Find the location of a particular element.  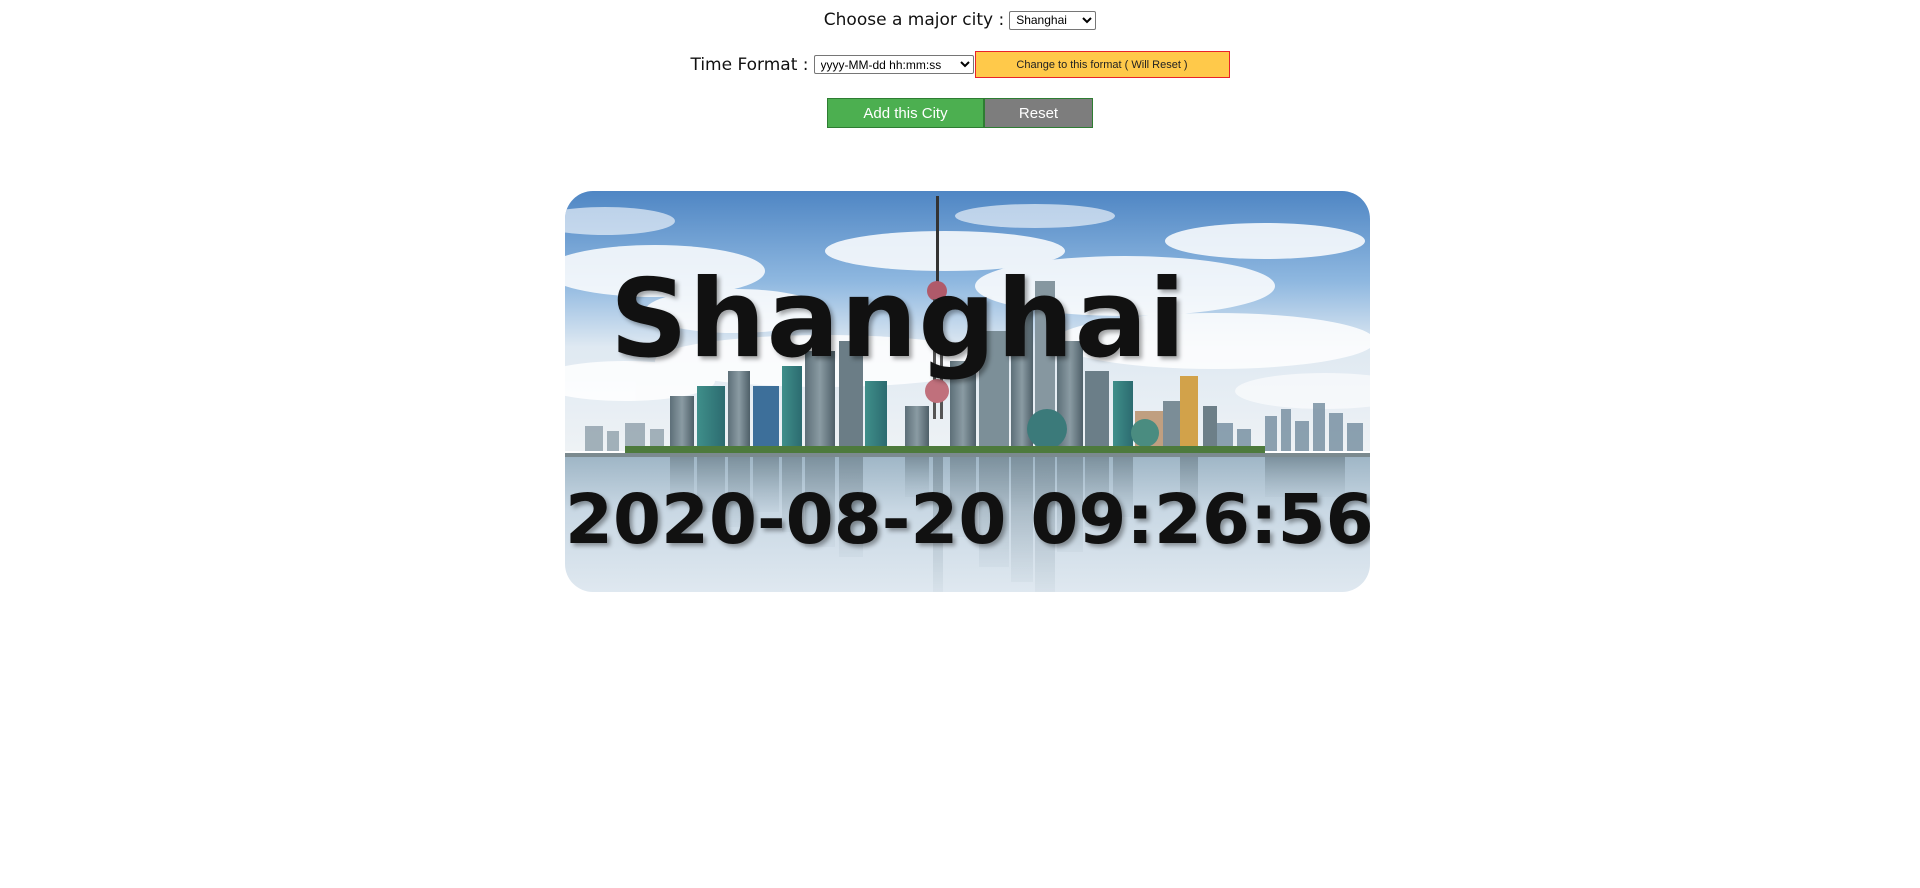

city-label: Choose a major city : is located at coordinates (914, 20).